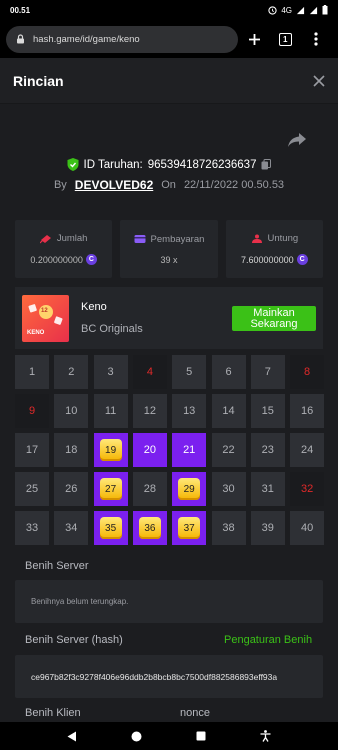 The image size is (338, 750). What do you see at coordinates (272, 10) in the screenshot?
I see `alarm-icon` at bounding box center [272, 10].